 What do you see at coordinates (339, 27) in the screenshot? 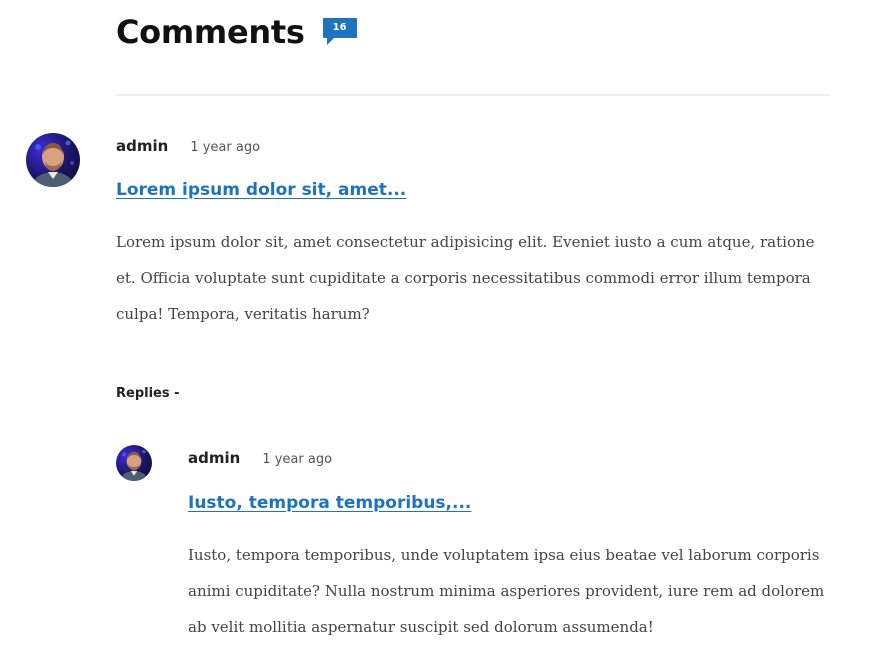
I see `comment-count: 16` at bounding box center [339, 27].